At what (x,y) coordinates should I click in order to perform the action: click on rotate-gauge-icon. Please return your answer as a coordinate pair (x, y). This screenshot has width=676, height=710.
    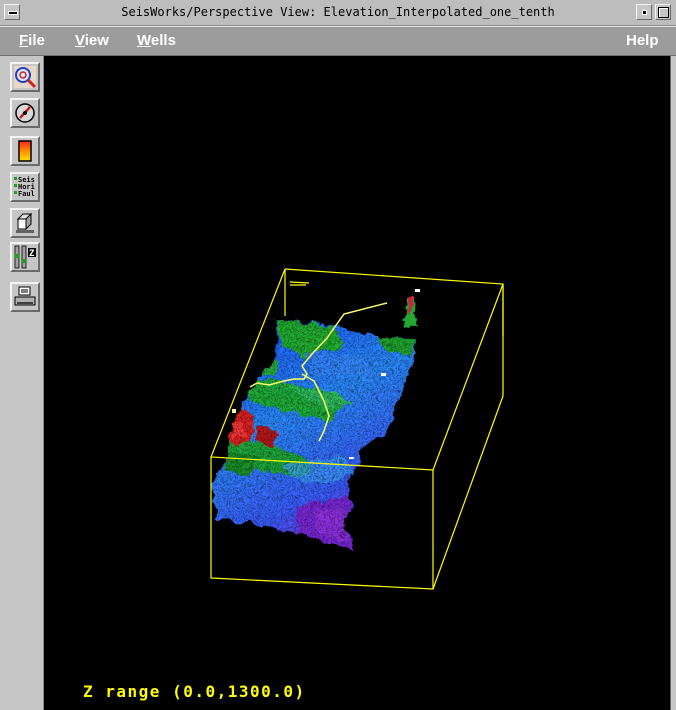
    Looking at the image, I should click on (25, 113).